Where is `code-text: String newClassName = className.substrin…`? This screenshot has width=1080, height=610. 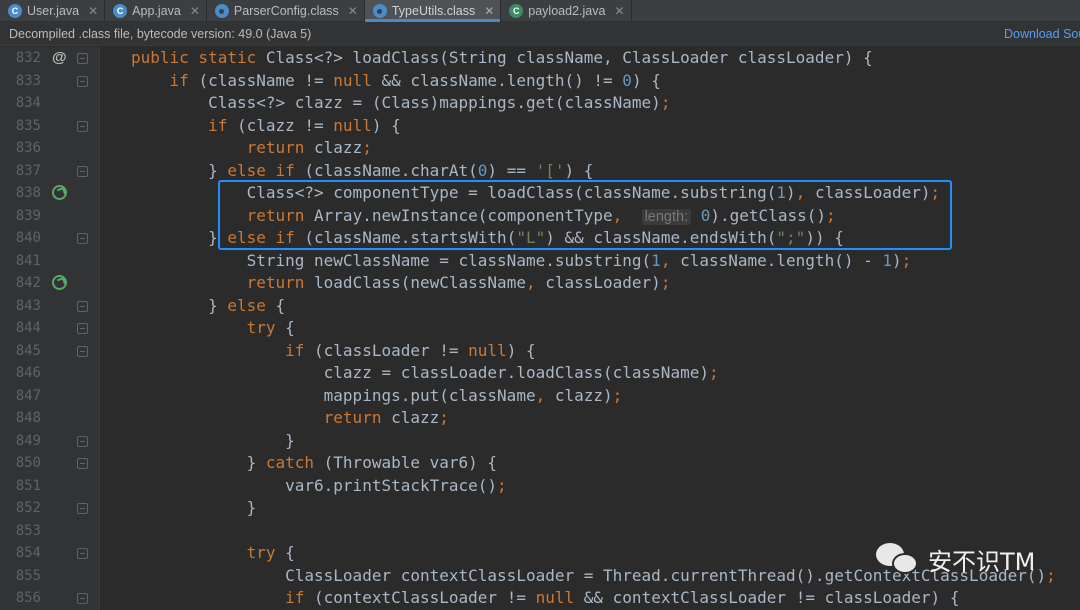 code-text: String newClassName = className.substrin… is located at coordinates (521, 260).